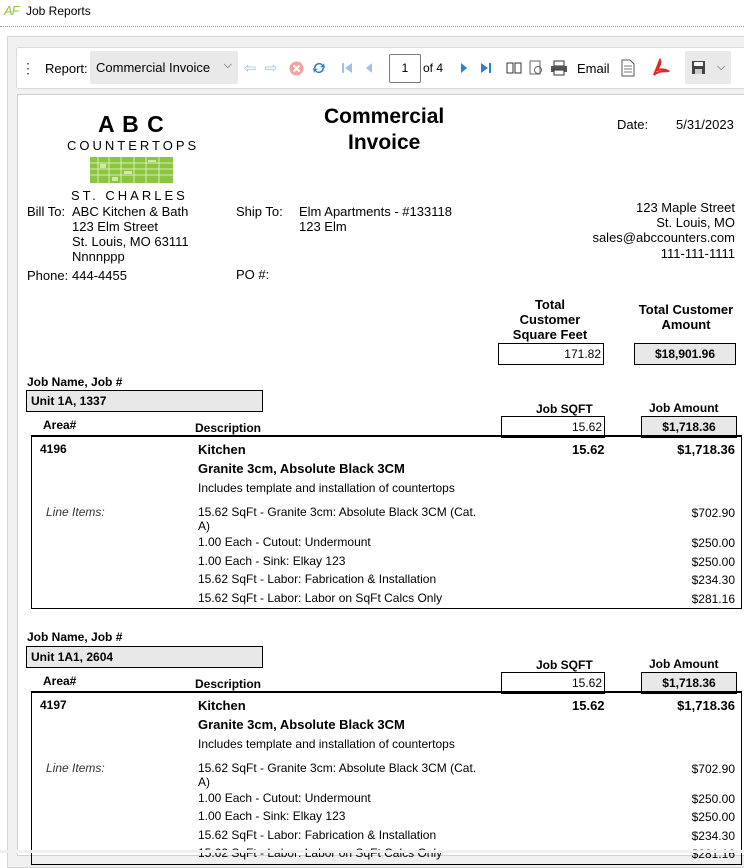 This screenshot has width=744, height=868. Describe the element at coordinates (144, 401) in the screenshot. I see `job-name-value: Unit 1A, 1337` at that location.